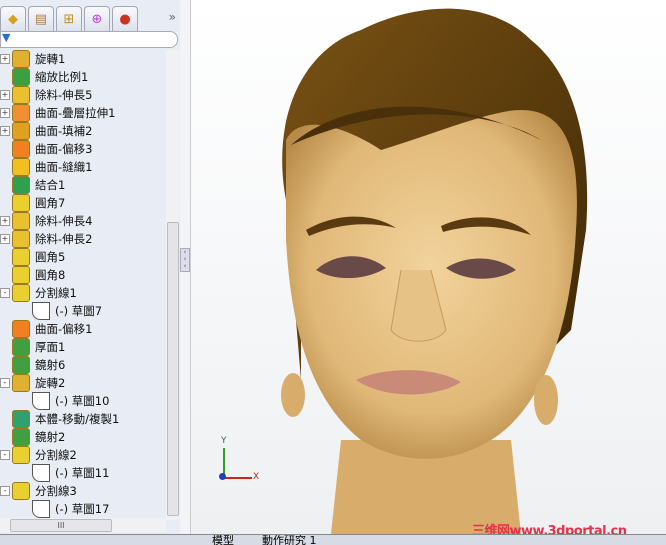  I want to click on tree-item-label: 圓角8, so click(50, 275).